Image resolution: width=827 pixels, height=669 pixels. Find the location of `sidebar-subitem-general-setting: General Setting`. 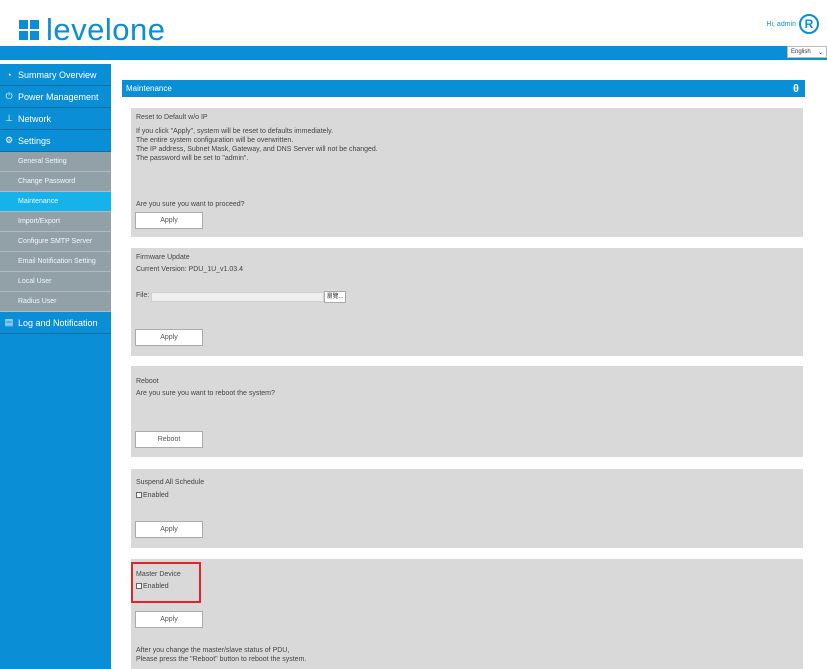

sidebar-subitem-general-setting: General Setting is located at coordinates (55, 162).